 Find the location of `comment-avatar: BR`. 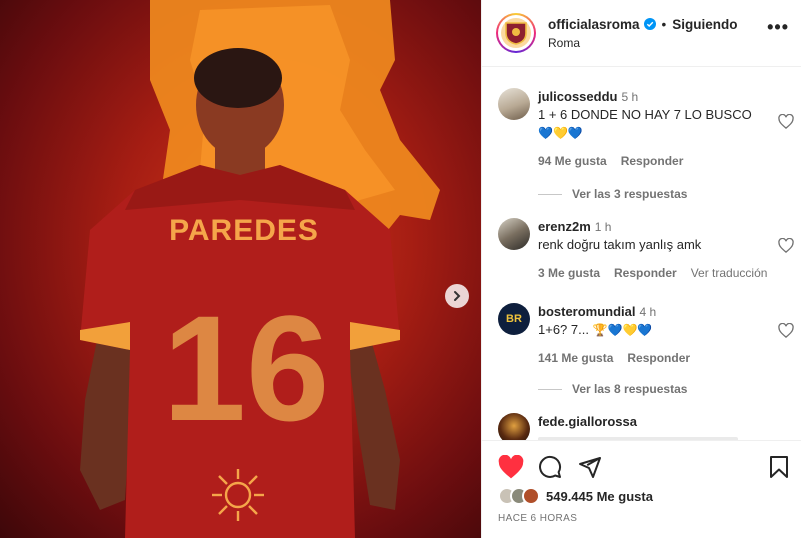

comment-avatar: BR is located at coordinates (514, 319).